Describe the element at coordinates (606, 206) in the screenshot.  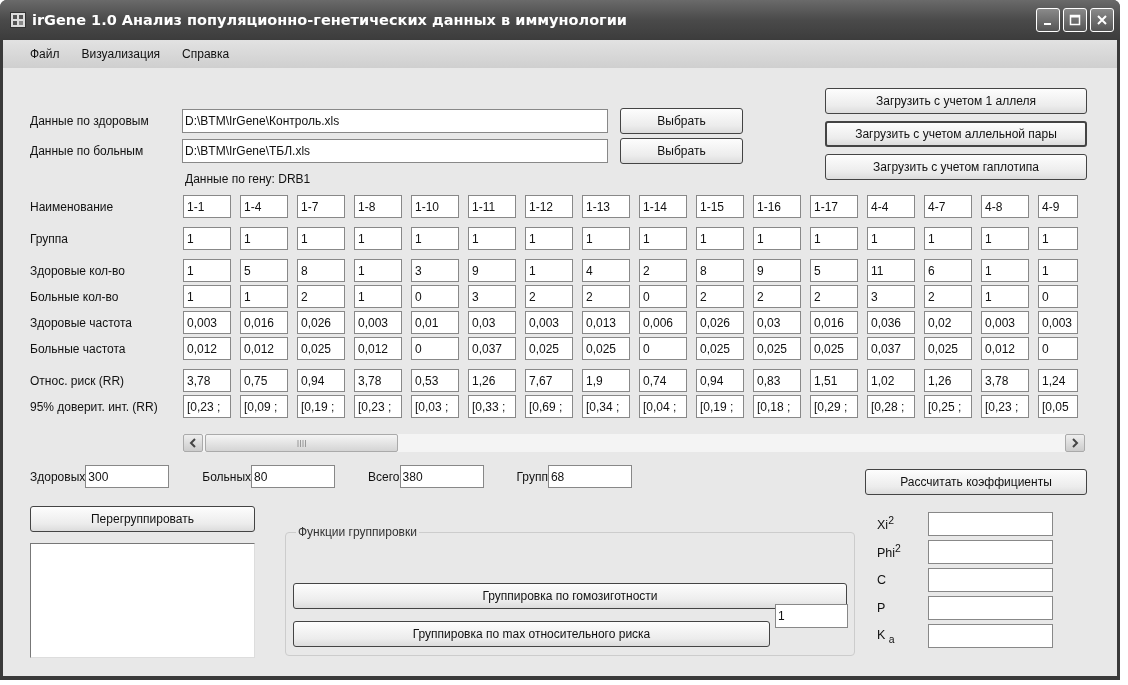
I see `text-field: 1-13` at that location.